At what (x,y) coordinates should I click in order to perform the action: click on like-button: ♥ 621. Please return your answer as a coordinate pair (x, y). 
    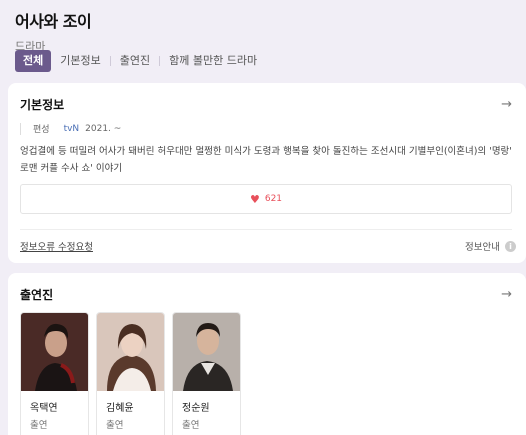
    Looking at the image, I should click on (266, 199).